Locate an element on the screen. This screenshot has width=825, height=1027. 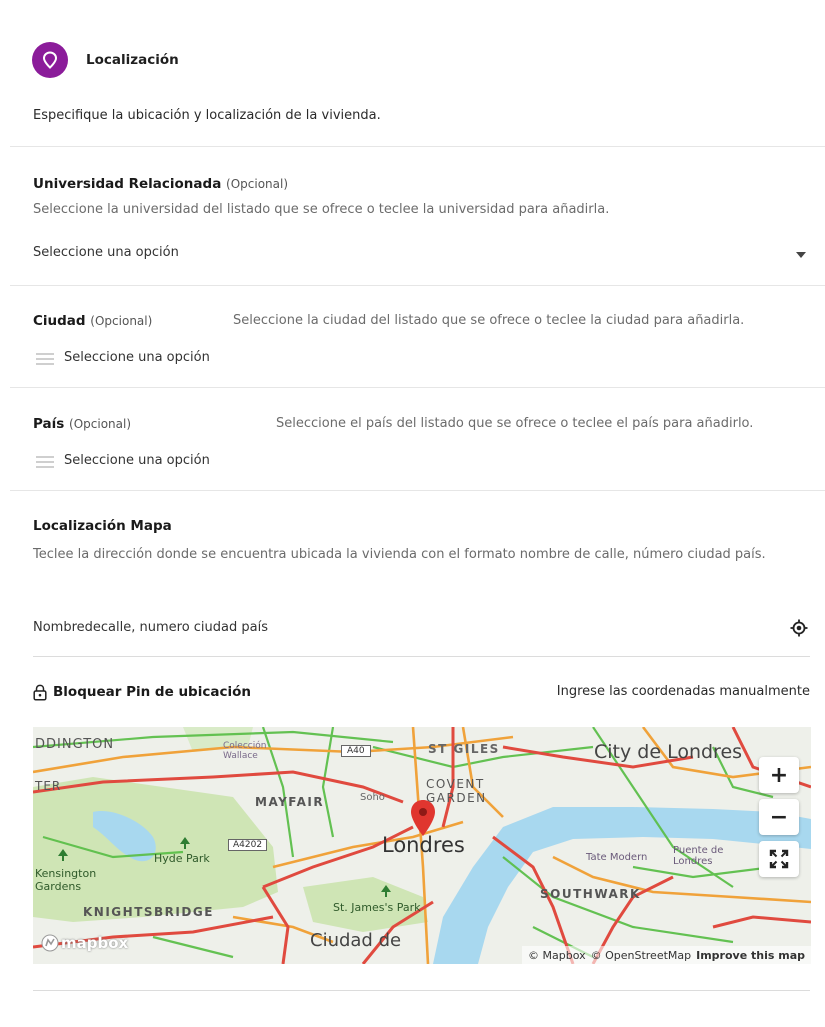
location-badge is located at coordinates (50, 60).